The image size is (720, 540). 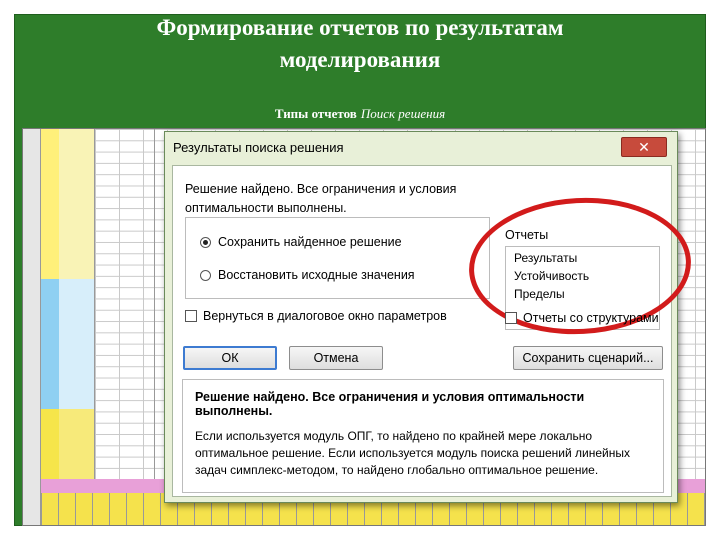 What do you see at coordinates (591, 318) in the screenshot?
I see `outline-reports-label: Отчеты со структурами` at bounding box center [591, 318].